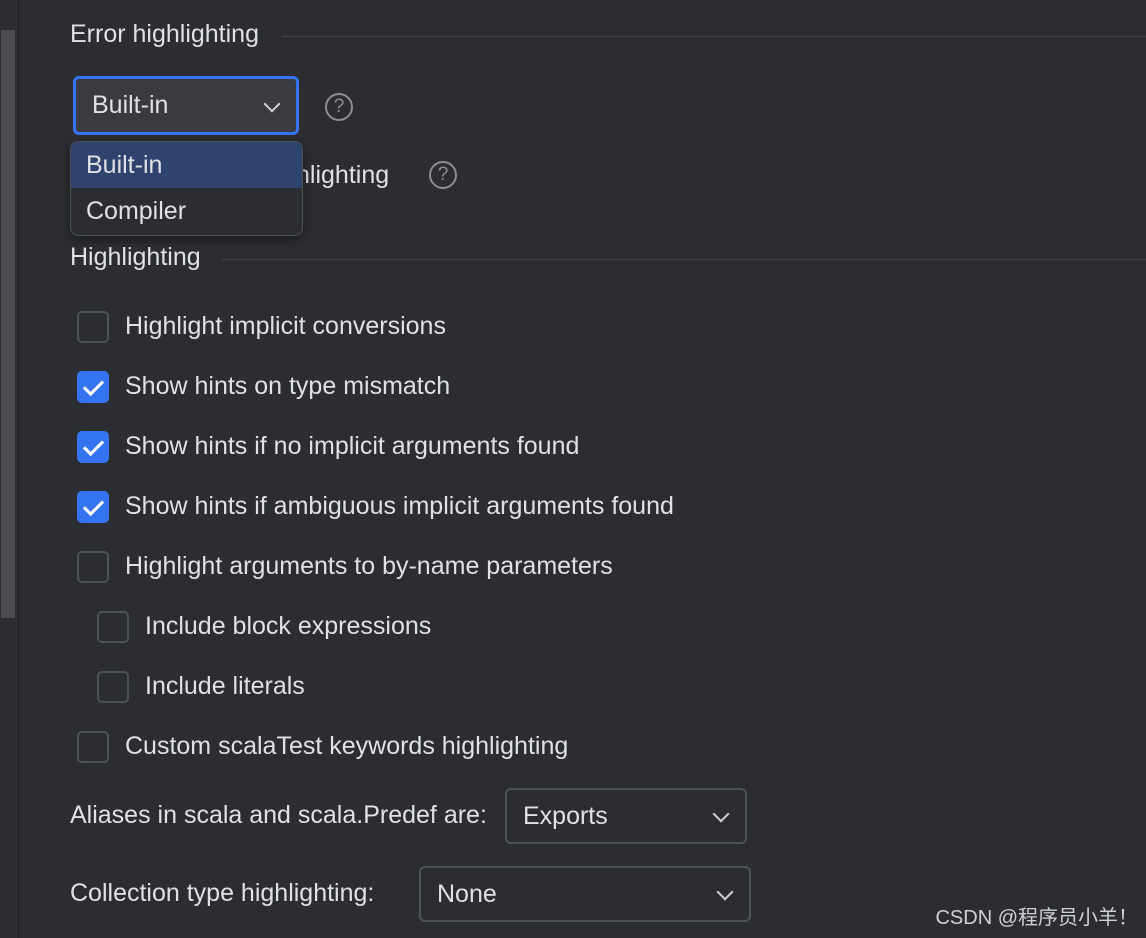 This screenshot has width=1146, height=938. I want to click on collection-combo-value: None, so click(467, 893).